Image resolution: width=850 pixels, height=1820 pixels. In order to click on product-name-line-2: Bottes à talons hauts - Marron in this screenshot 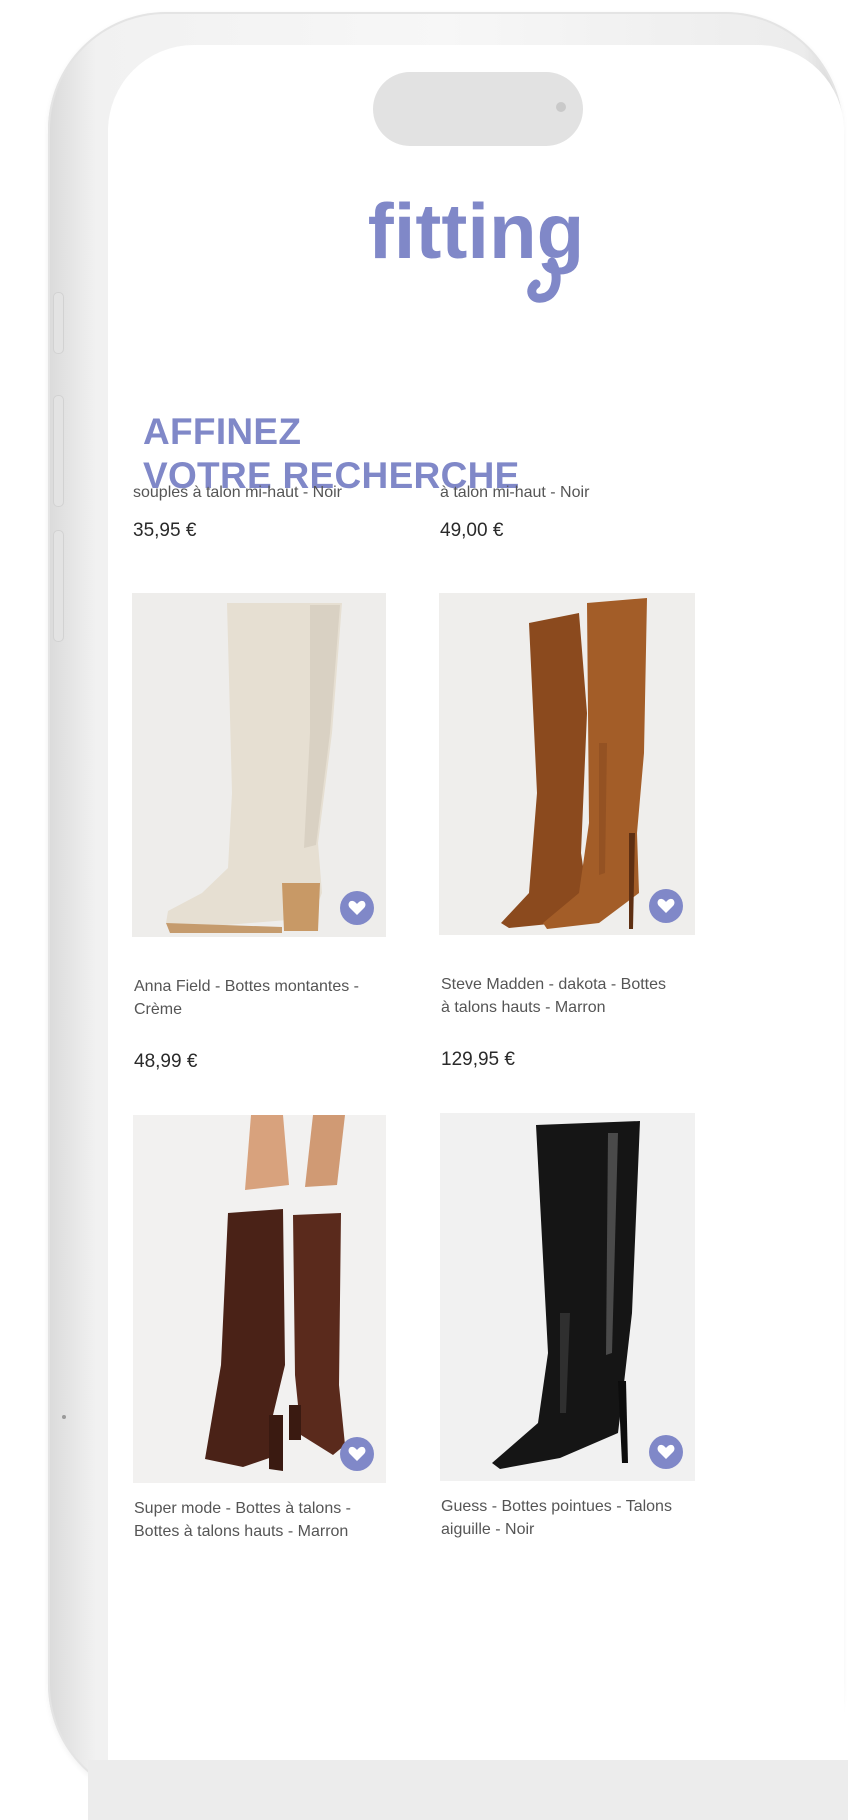, I will do `click(241, 1531)`.